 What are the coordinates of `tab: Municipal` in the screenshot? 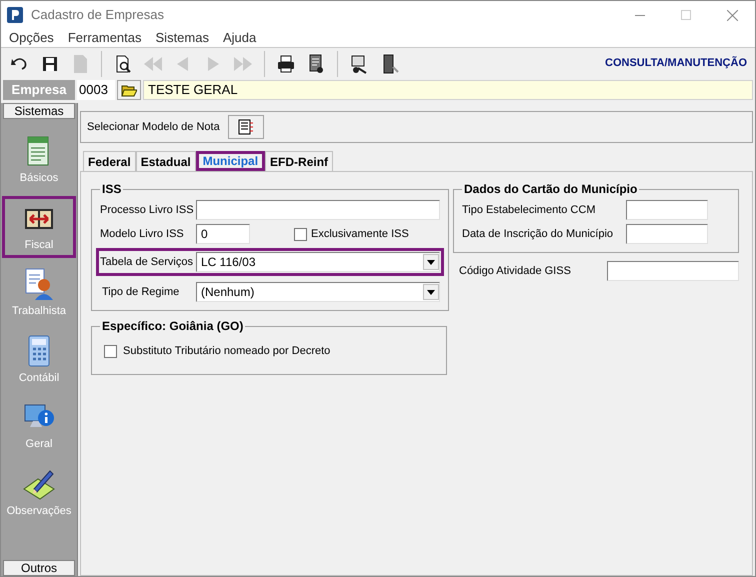 It's located at (231, 161).